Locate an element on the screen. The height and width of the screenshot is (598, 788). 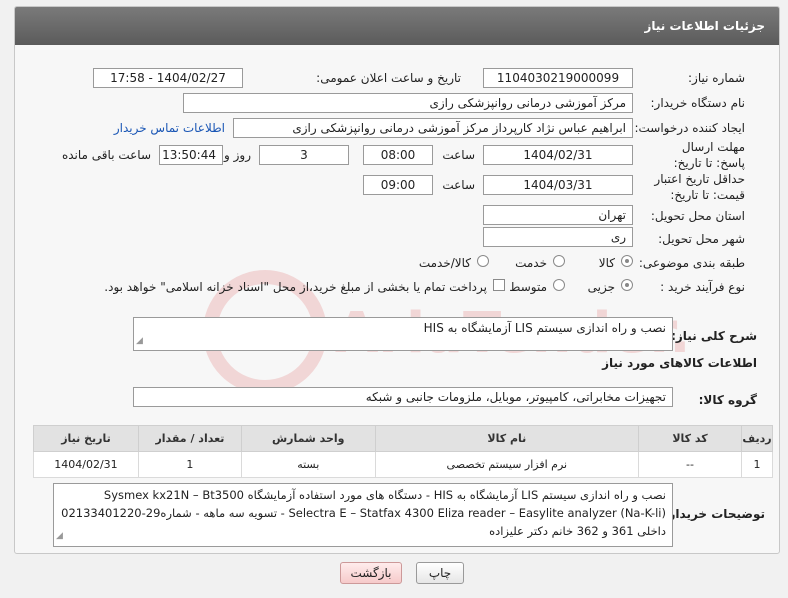
goods-section-title: اطلاعات کالاهای مورد نیاز is located at coordinates (679, 363).